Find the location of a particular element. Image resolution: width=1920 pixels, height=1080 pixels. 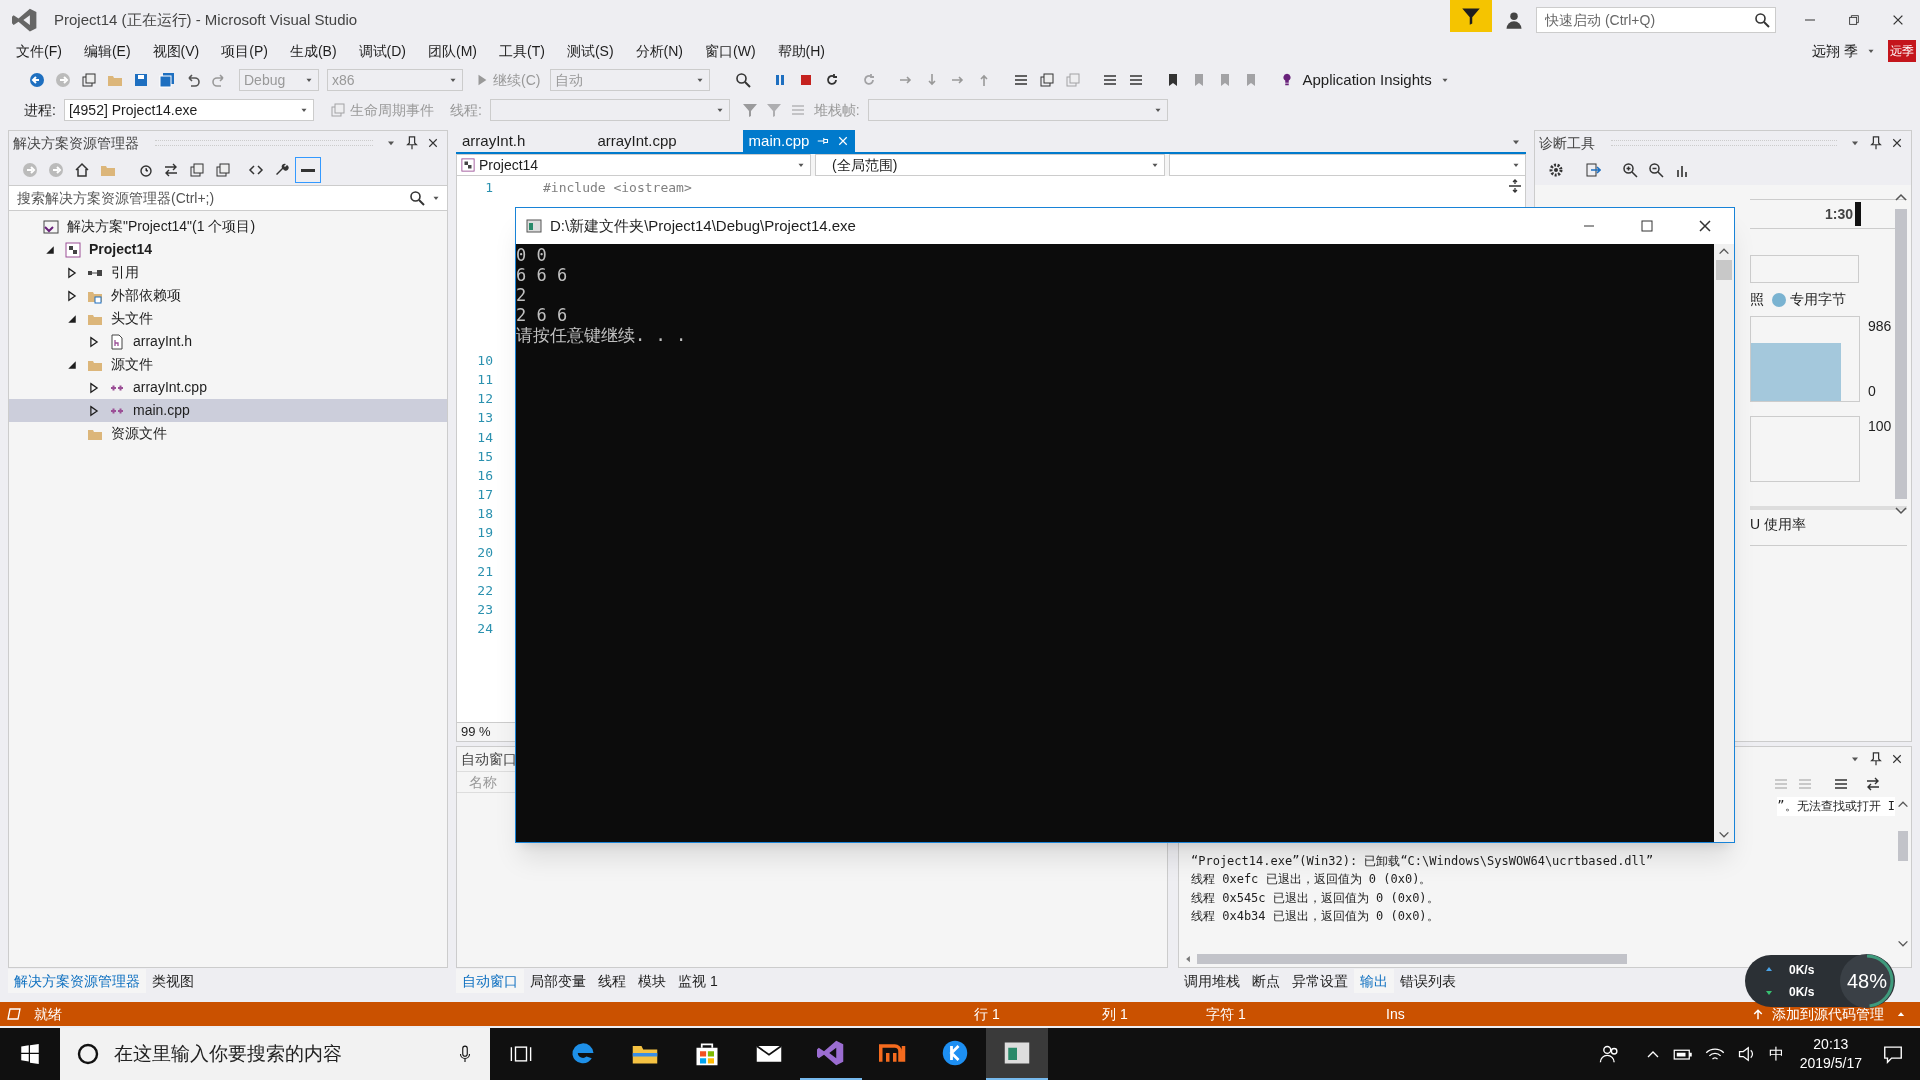

panel-title: 自动窗口 is located at coordinates (489, 759).